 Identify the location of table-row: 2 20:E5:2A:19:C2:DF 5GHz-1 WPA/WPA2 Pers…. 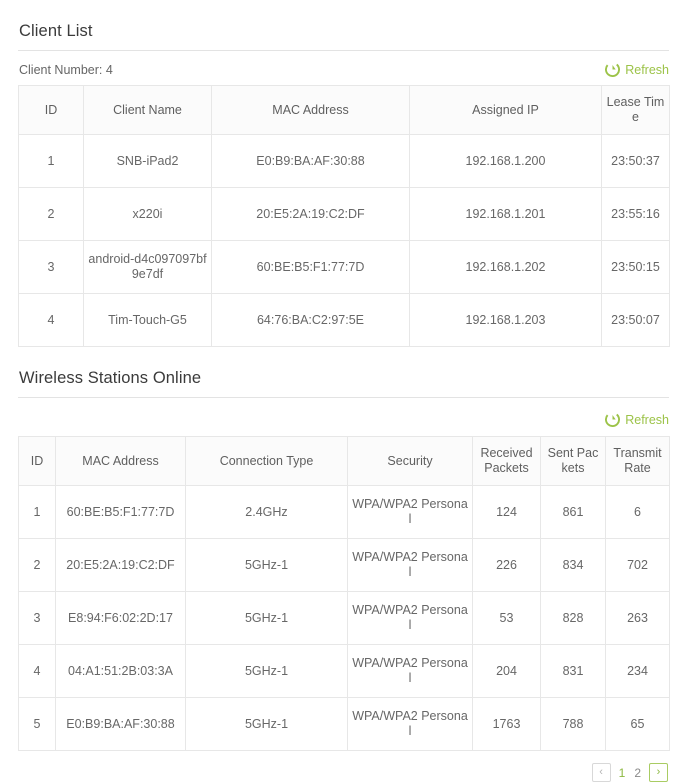
(344, 565).